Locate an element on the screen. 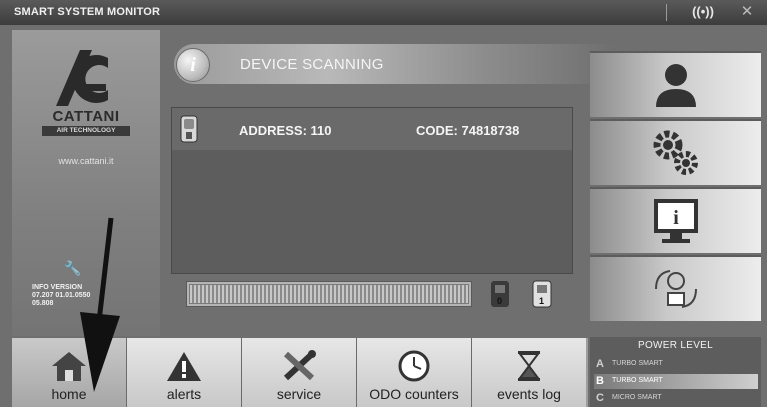 The image size is (767, 407). annotation-arrow-icon is located at coordinates (100, 304).